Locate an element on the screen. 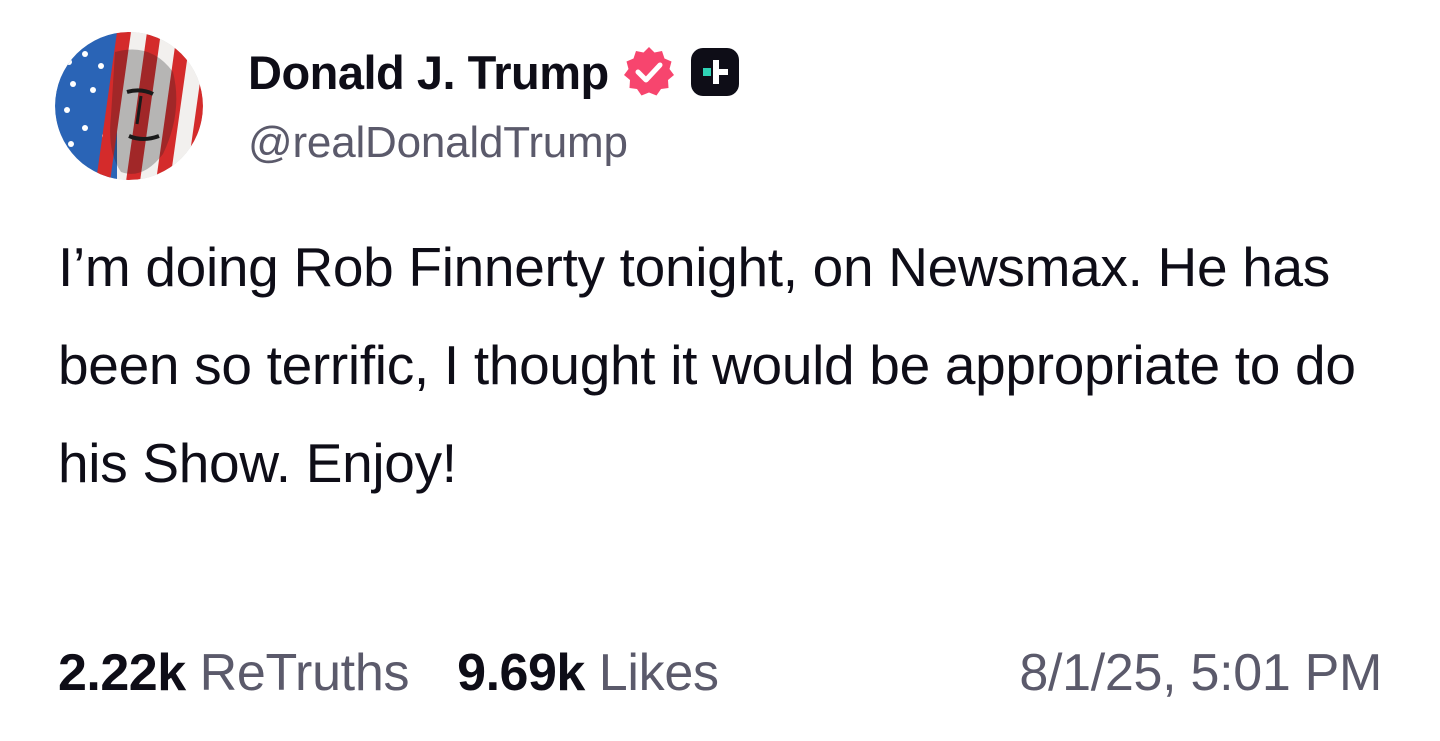 Image resolution: width=1440 pixels, height=741 pixels. avatar is located at coordinates (129, 106).